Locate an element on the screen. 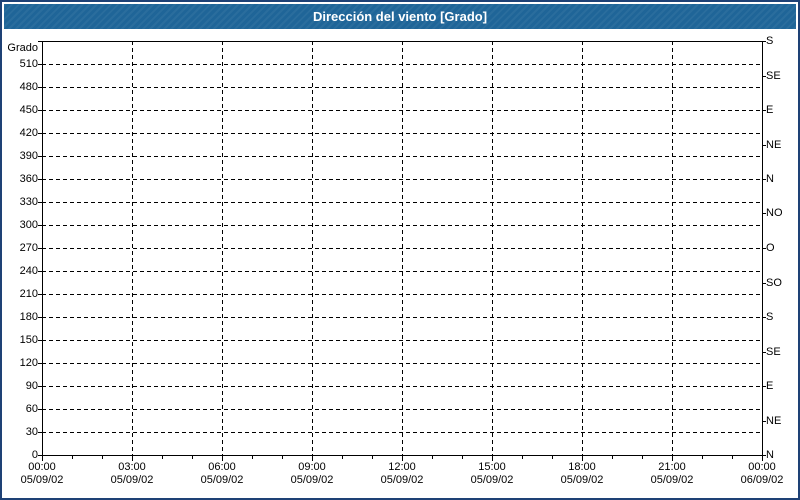  chart-title-bar: Dirección del viento [Grado] is located at coordinates (400, 16).